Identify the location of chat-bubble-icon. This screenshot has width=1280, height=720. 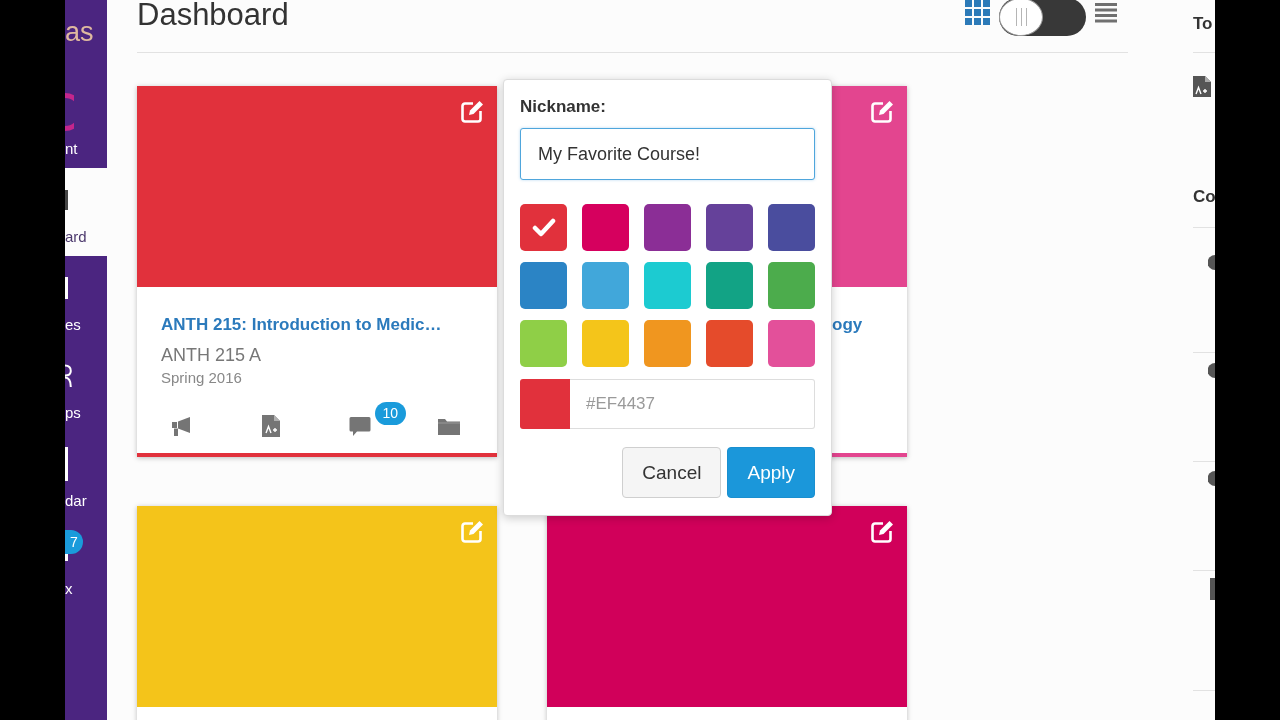
(359, 426).